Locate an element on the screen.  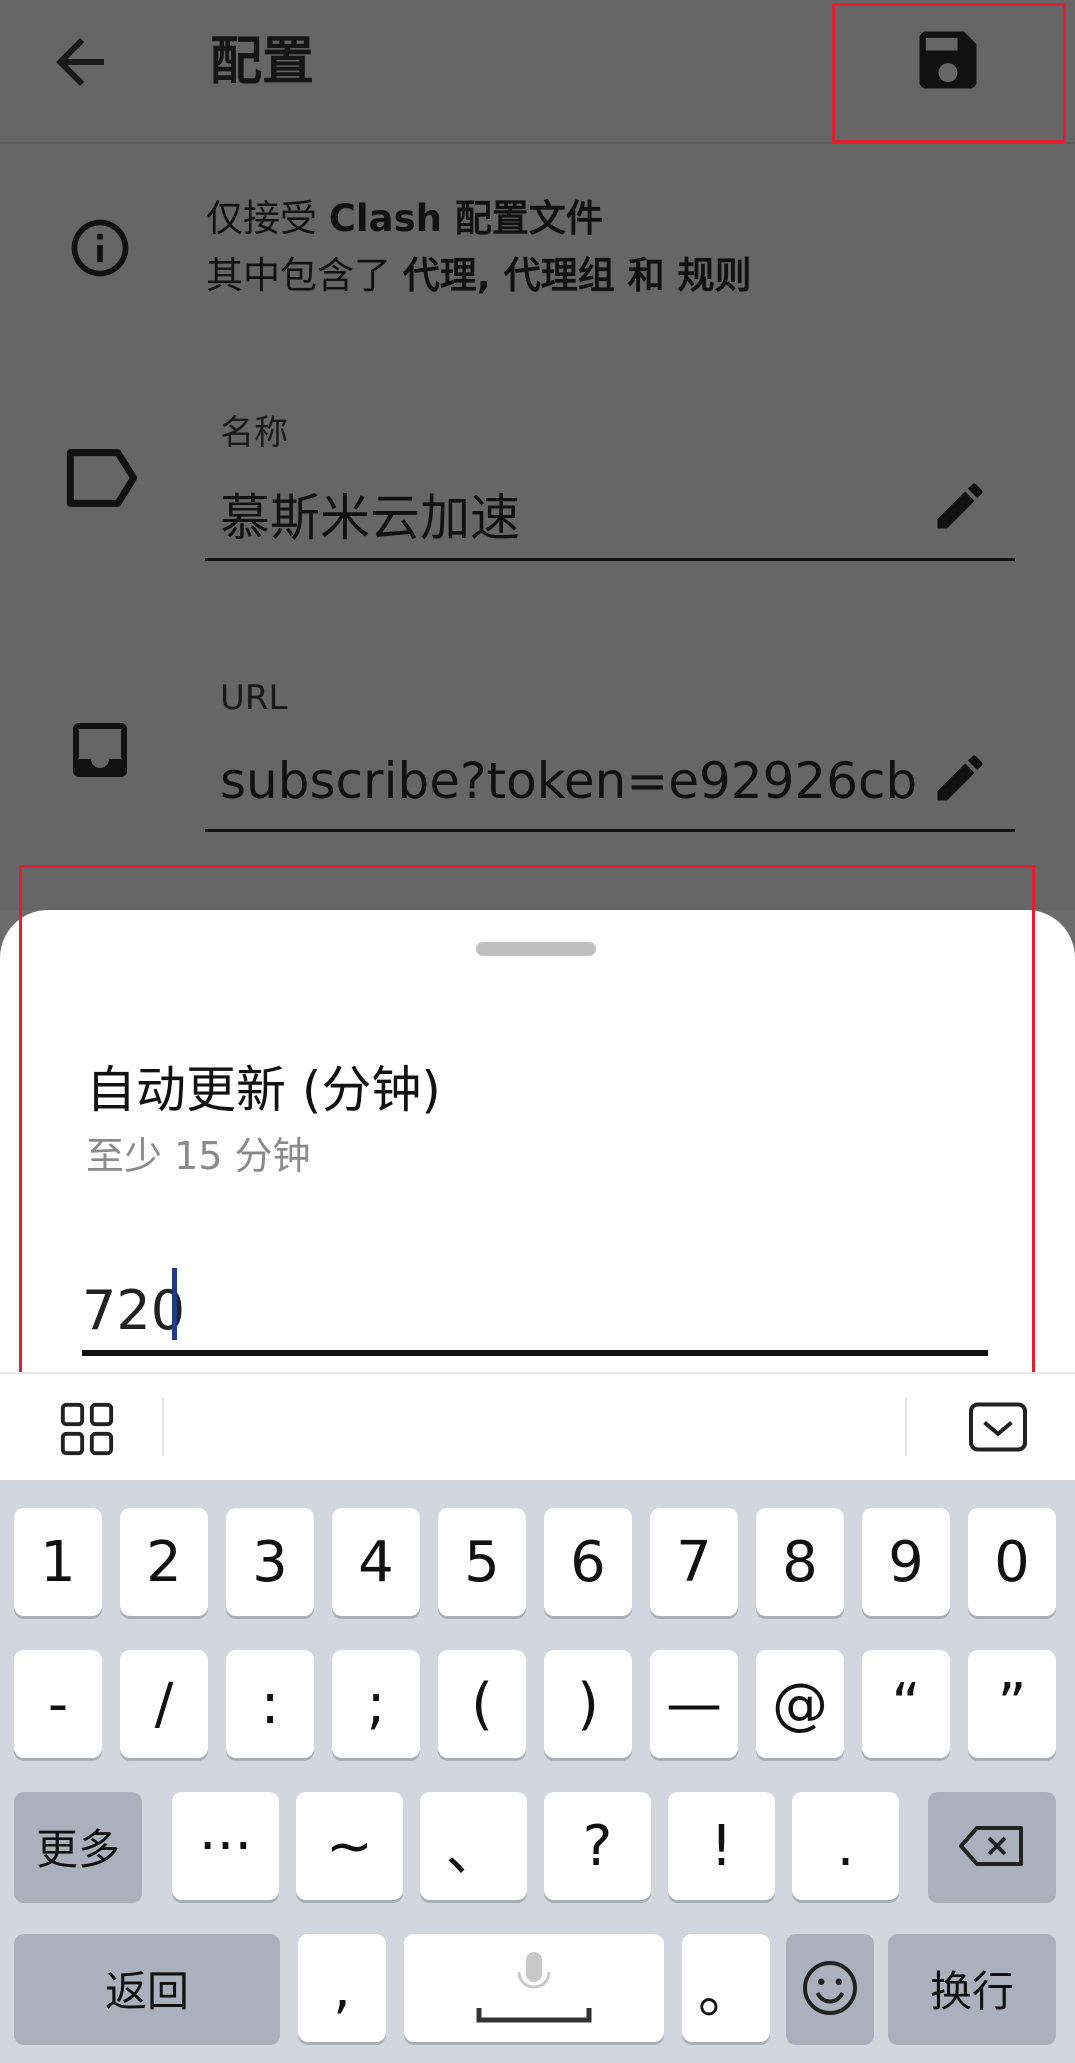
emoji-icon is located at coordinates (830, 1988).